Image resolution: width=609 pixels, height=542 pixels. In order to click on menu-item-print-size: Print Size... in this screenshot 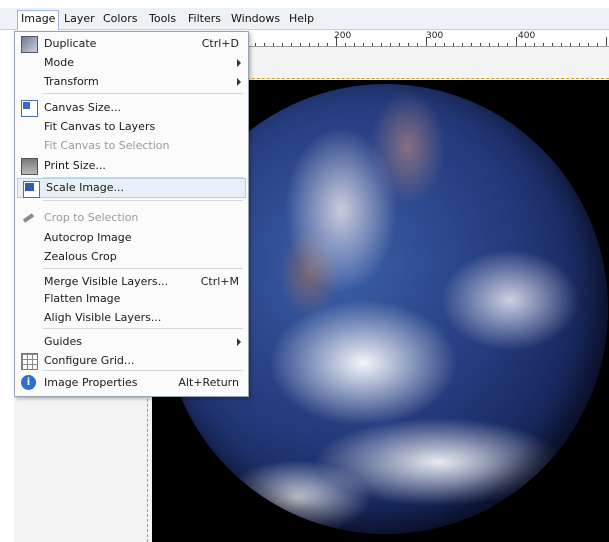, I will do `click(131, 165)`.